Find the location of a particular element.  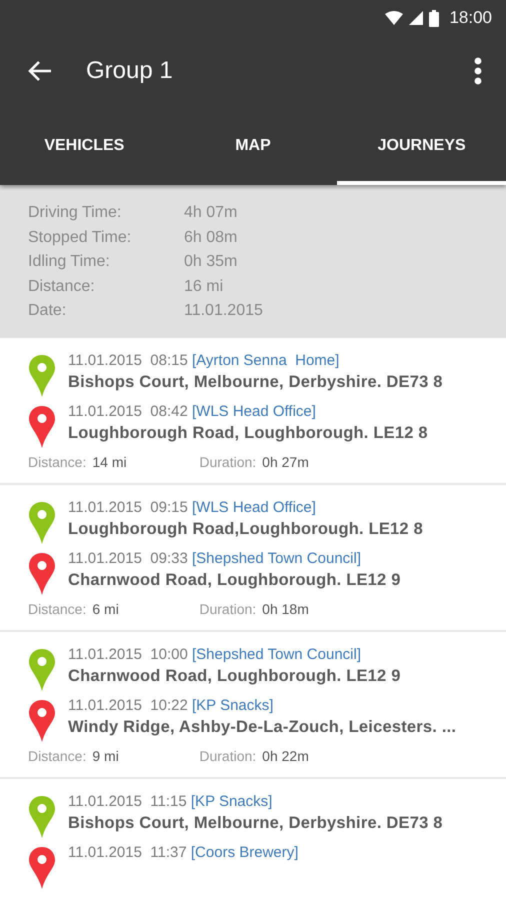

distance-value: 14 mi is located at coordinates (110, 461).